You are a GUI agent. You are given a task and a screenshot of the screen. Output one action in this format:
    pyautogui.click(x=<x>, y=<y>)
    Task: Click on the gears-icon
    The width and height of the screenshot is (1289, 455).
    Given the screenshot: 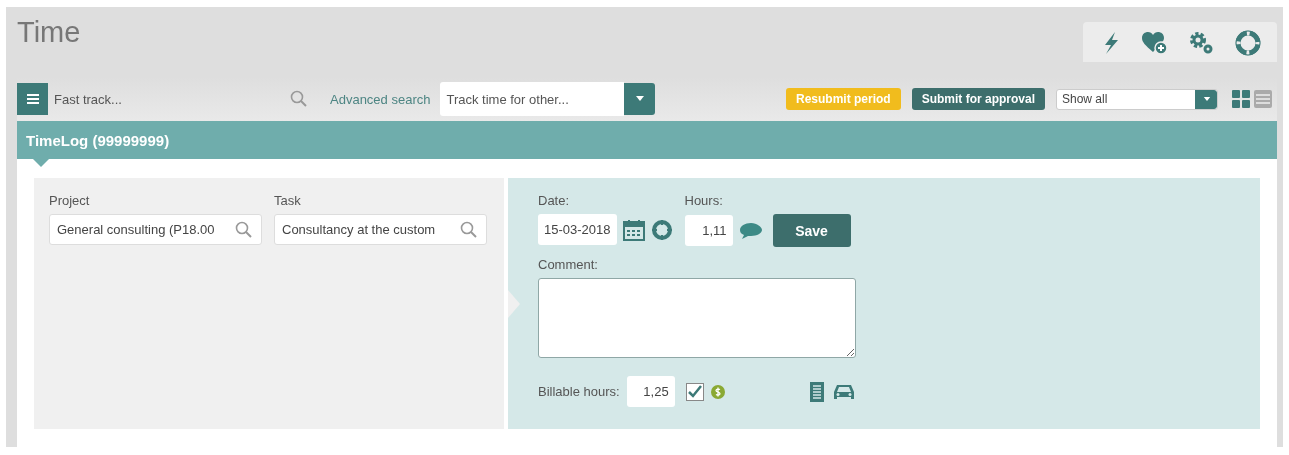 What is the action you would take?
    pyautogui.click(x=1202, y=43)
    